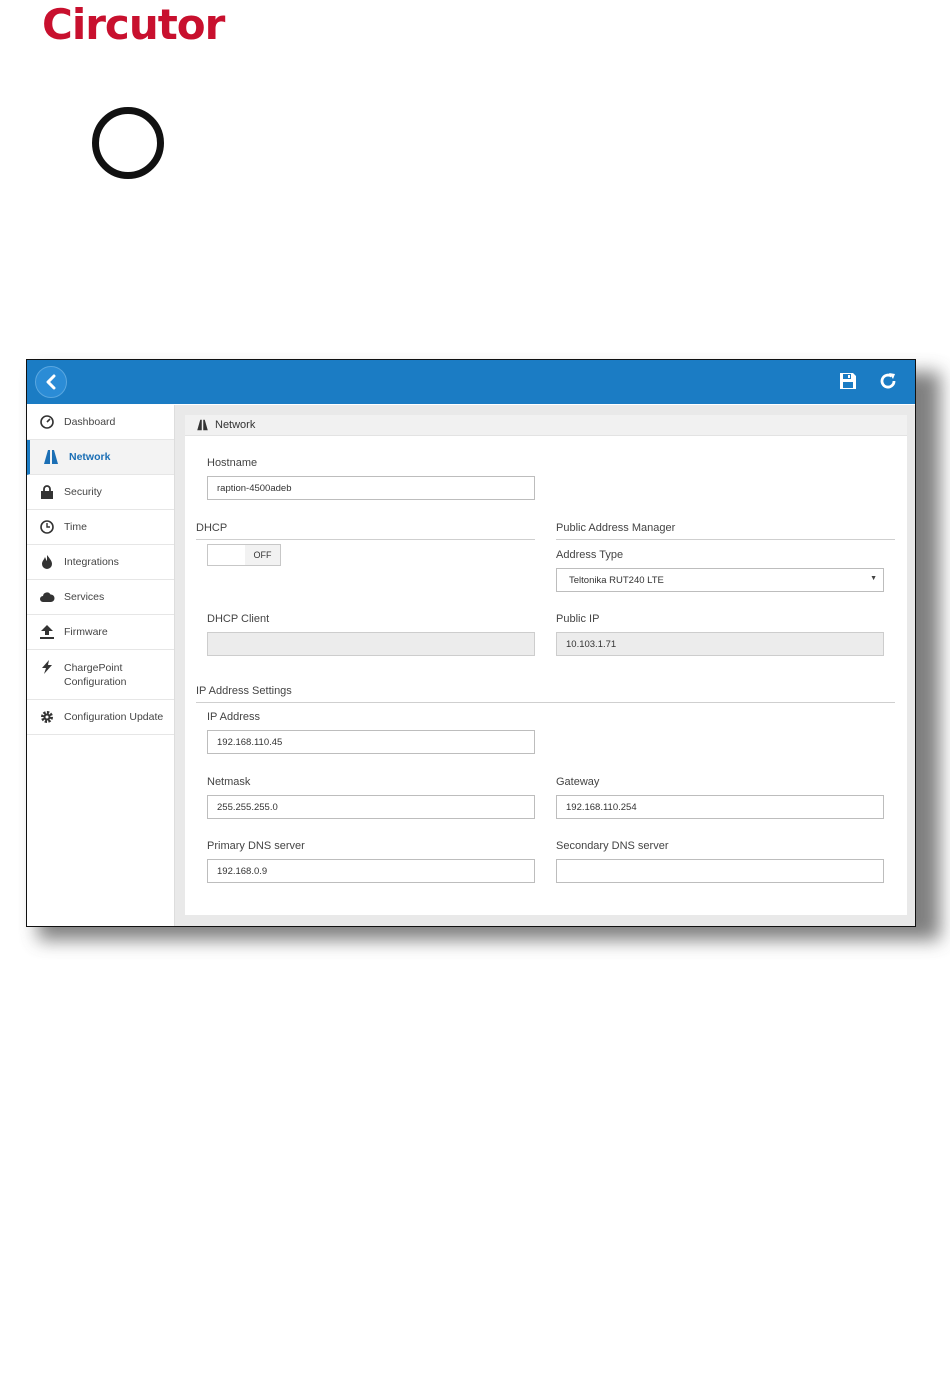  Describe the element at coordinates (86, 632) in the screenshot. I see `sidebar-item-label: Firmware` at that location.